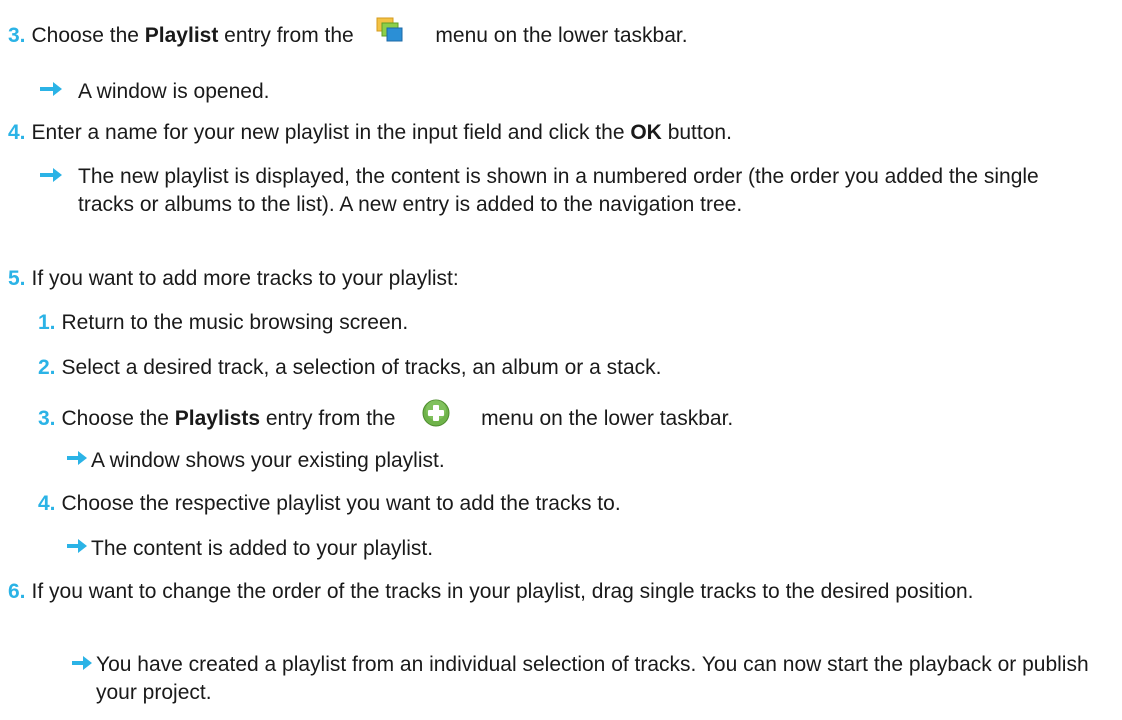  I want to click on subresult-3: A window shows your existing playlist., so click(256, 460).